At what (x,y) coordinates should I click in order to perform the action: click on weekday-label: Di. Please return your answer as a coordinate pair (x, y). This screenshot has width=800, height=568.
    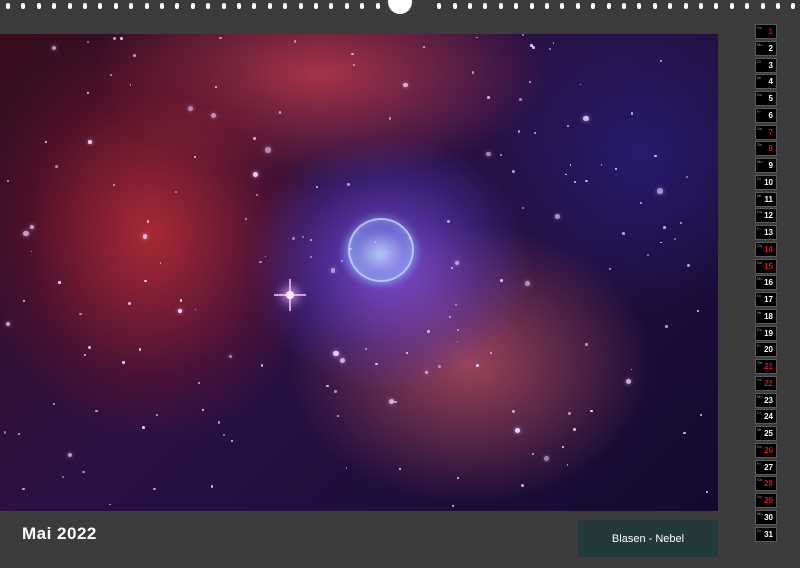
    Looking at the image, I should click on (759, 178).